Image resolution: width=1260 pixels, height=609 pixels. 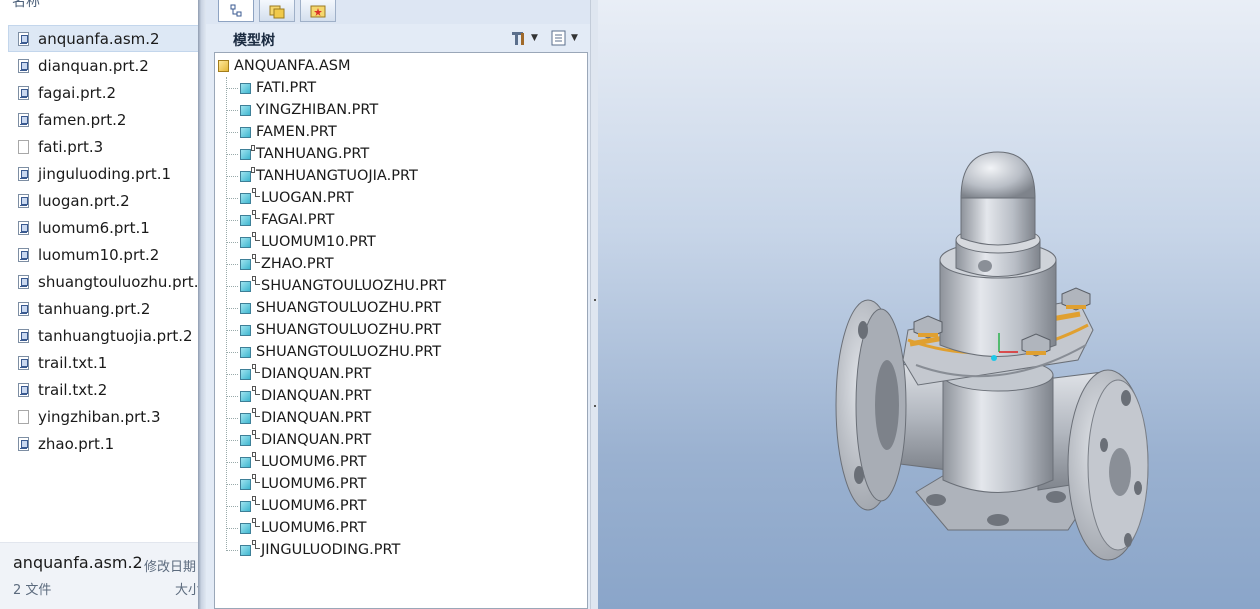 What do you see at coordinates (115, 335) in the screenshot?
I see `file-name: tanhuangtuojia.prt.2` at bounding box center [115, 335].